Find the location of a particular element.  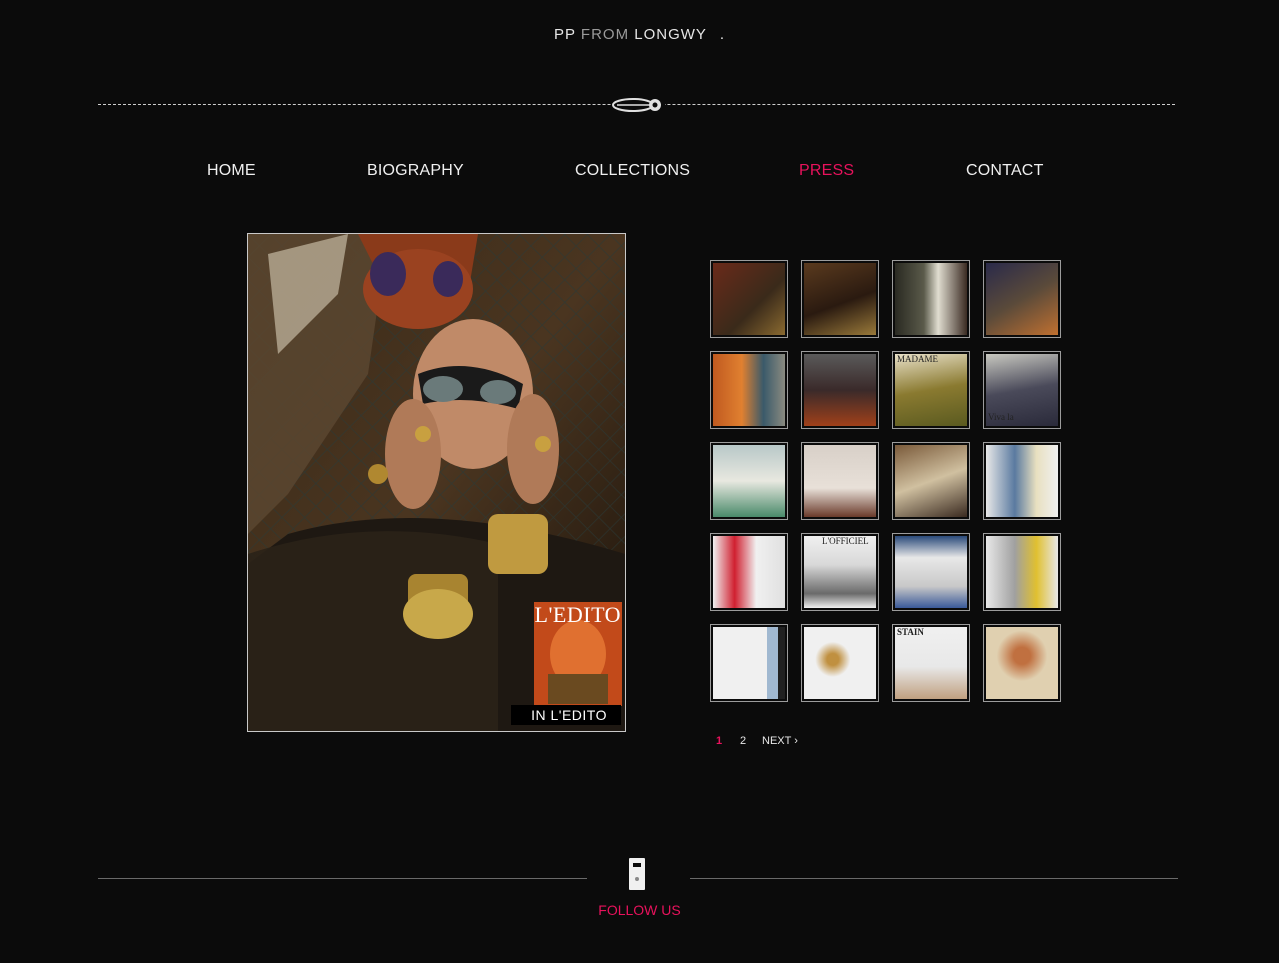

nav-home: HOME is located at coordinates (231, 171).